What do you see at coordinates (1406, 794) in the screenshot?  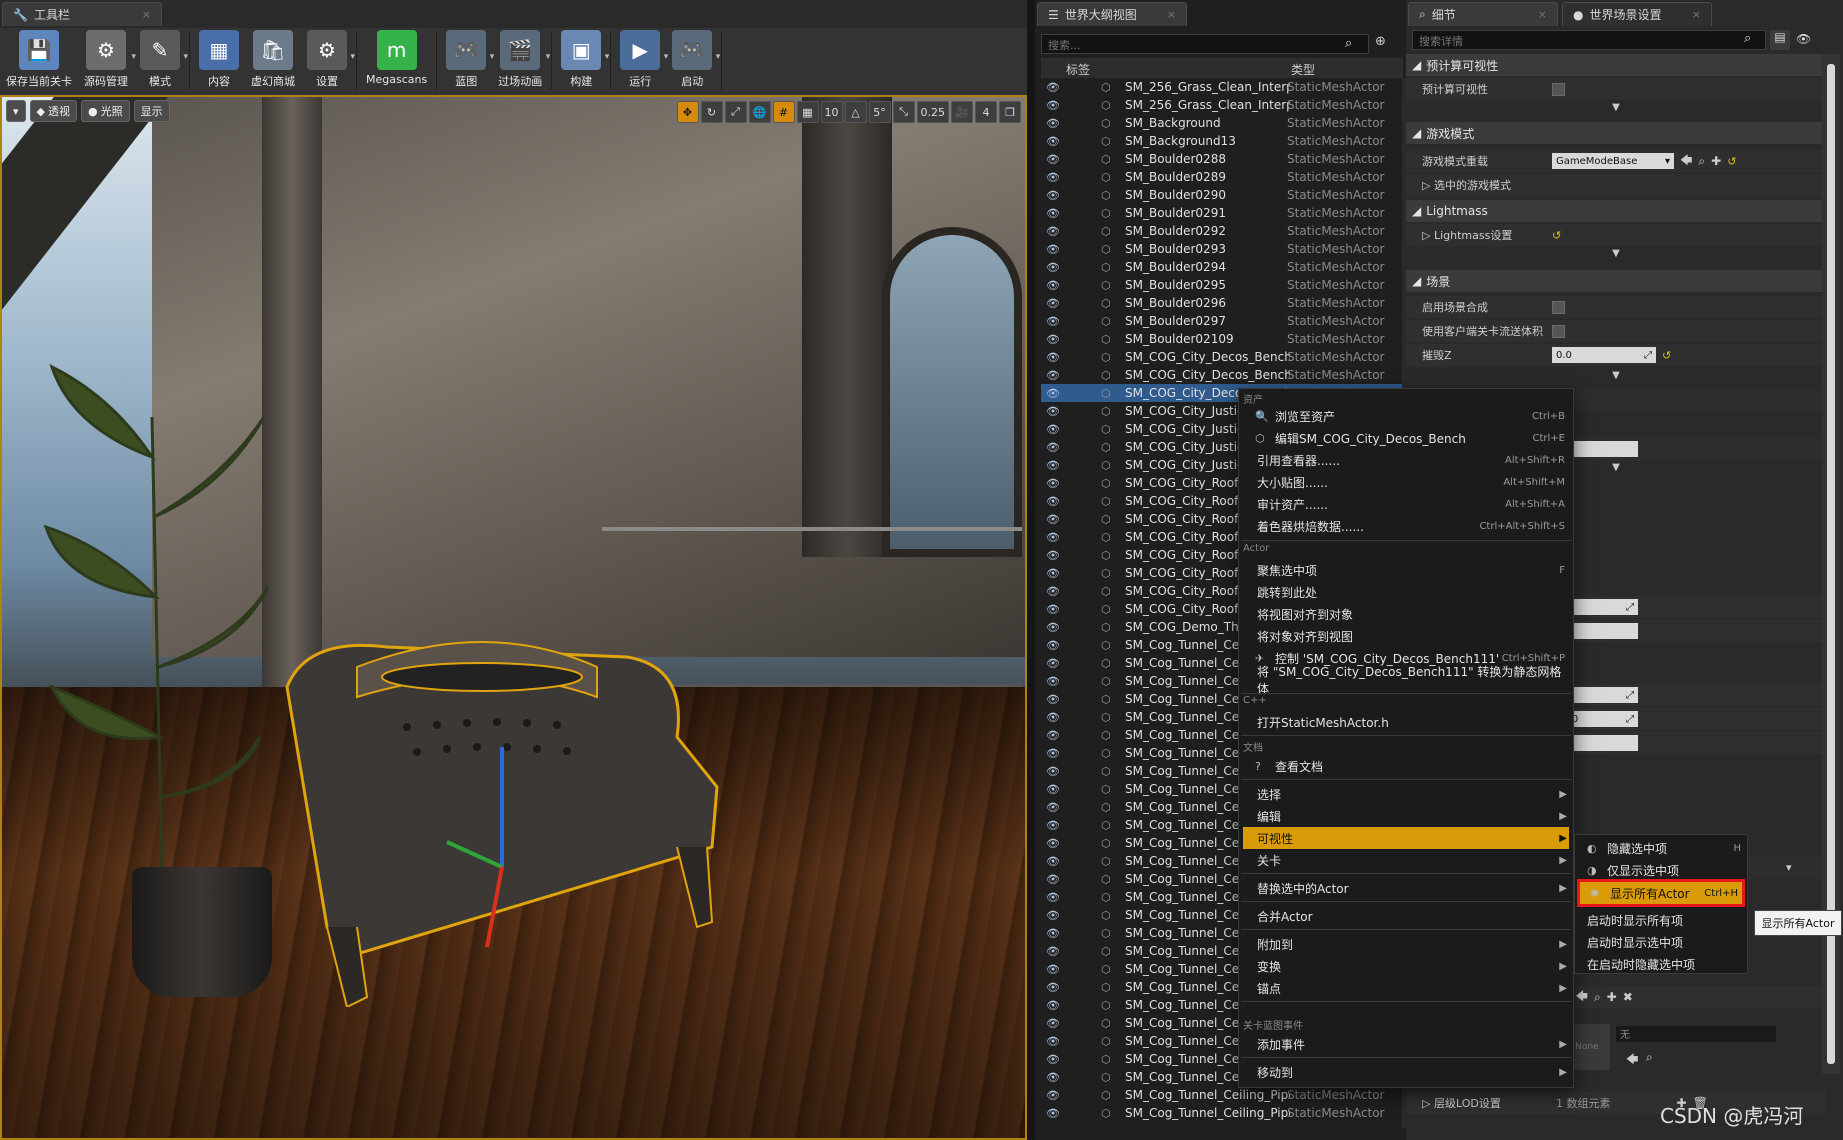 I see `ctx-select: 选择 ▶` at bounding box center [1406, 794].